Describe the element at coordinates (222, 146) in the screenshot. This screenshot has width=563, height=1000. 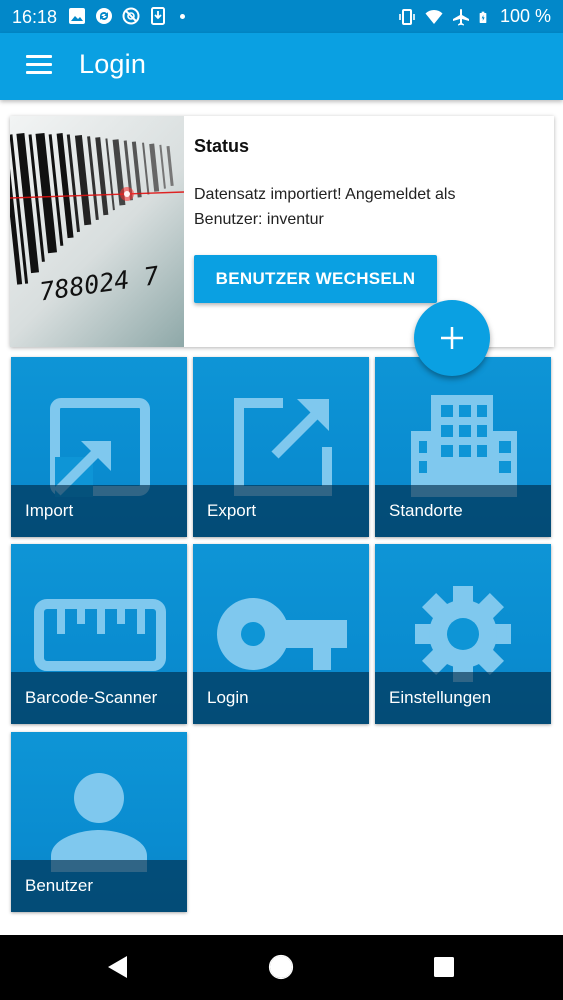
I see `status-title: Status` at that location.